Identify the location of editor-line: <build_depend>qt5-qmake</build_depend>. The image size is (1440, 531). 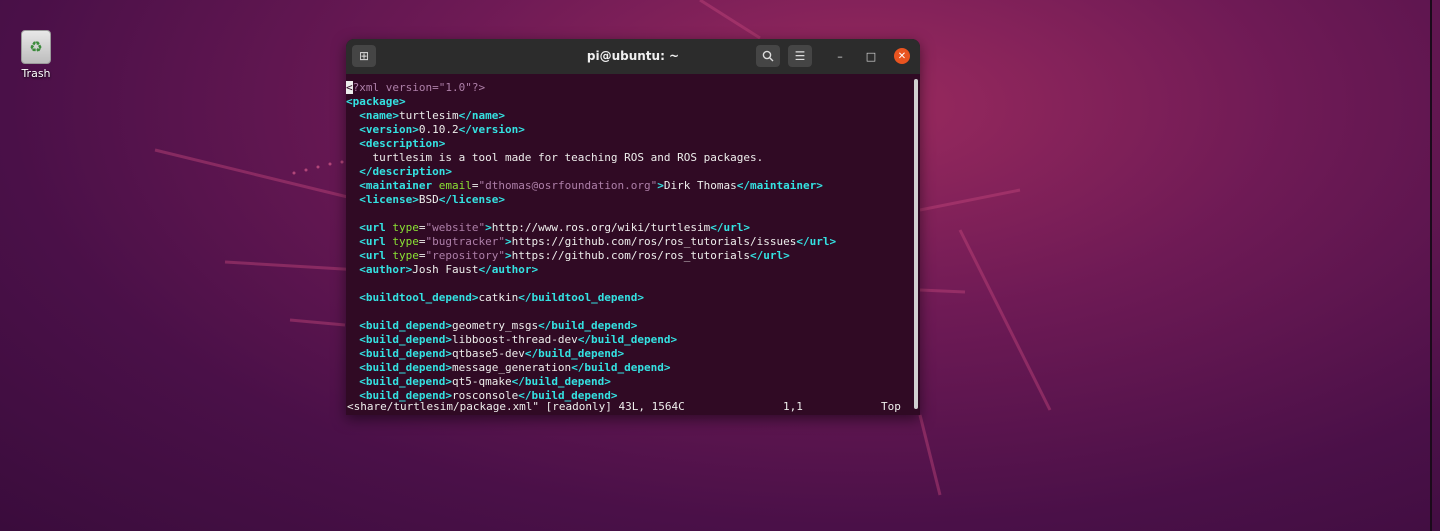
(629, 382).